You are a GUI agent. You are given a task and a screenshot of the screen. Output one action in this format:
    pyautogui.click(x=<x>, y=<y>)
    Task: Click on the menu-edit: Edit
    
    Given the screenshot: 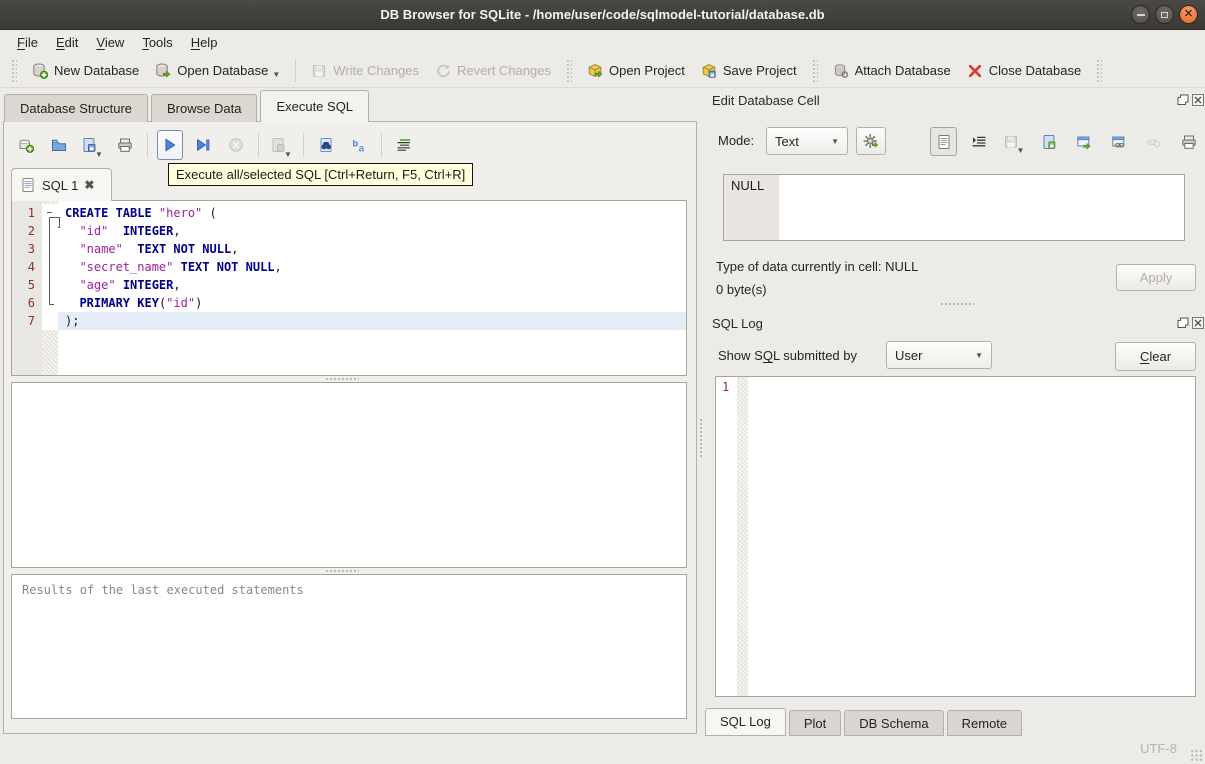 What is the action you would take?
    pyautogui.click(x=67, y=42)
    